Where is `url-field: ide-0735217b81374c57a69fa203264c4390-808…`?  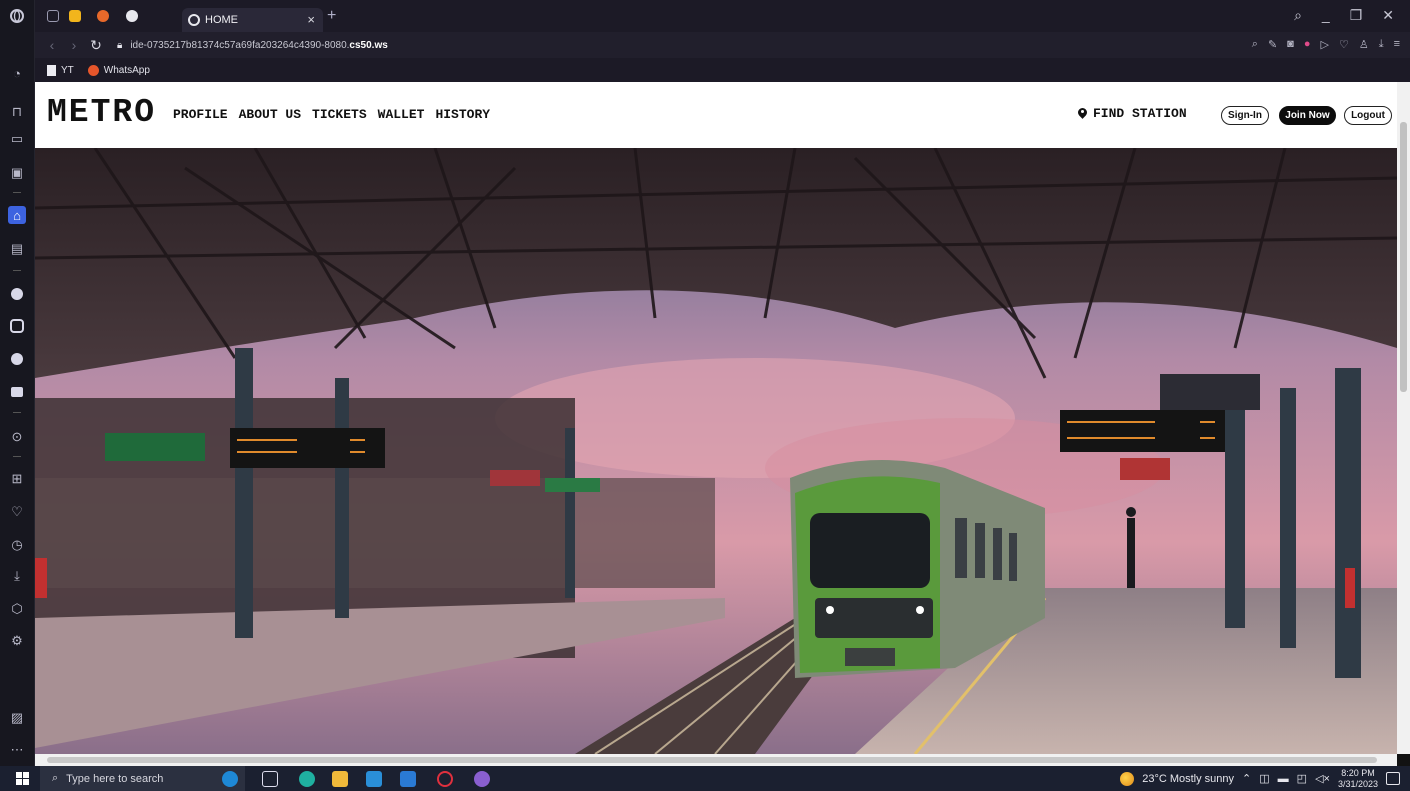
url-field: ide-0735217b81374c57a69fa203264c4390-808… is located at coordinates (258, 45).